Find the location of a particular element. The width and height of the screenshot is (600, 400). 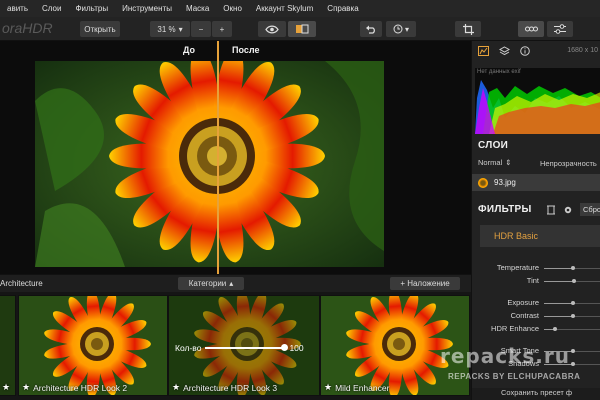

compare-split-handle is located at coordinates (218, 157).